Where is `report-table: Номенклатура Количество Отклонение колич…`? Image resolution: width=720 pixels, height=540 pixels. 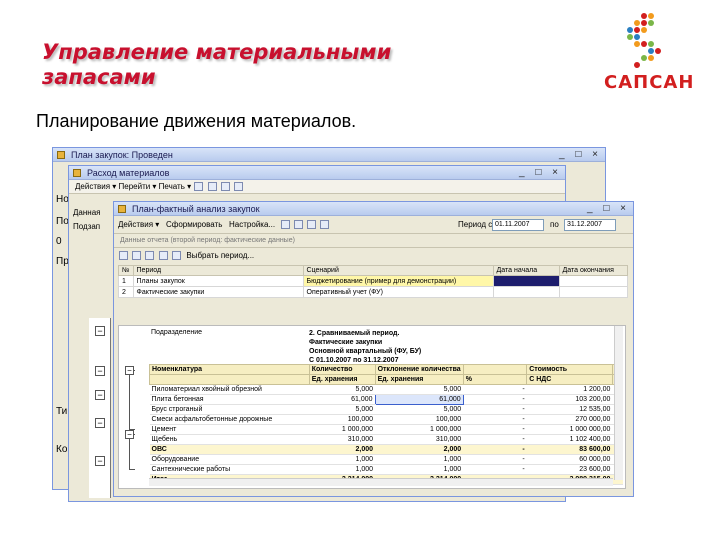
report-table: Номенклатура Количество Отклонение колич… is located at coordinates (386, 424).